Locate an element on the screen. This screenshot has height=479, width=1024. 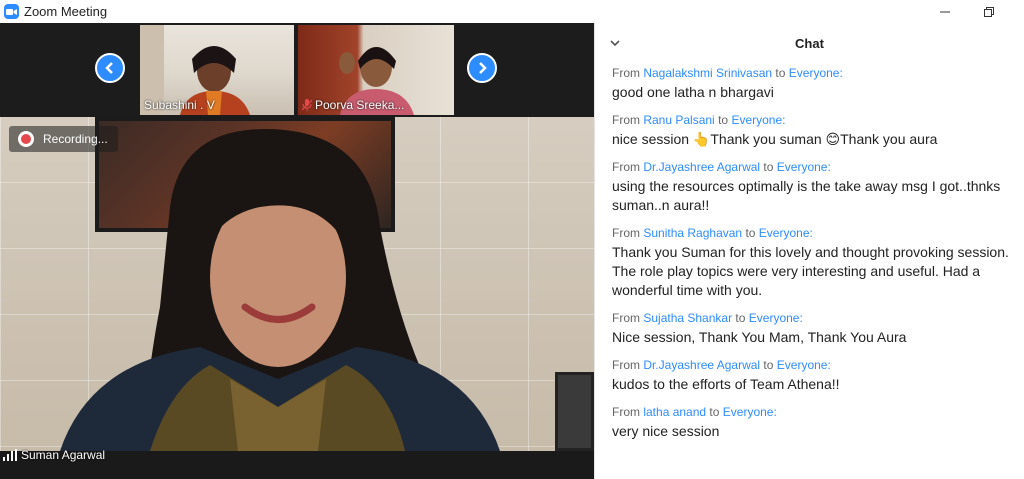
restore-button is located at coordinates (989, 11).